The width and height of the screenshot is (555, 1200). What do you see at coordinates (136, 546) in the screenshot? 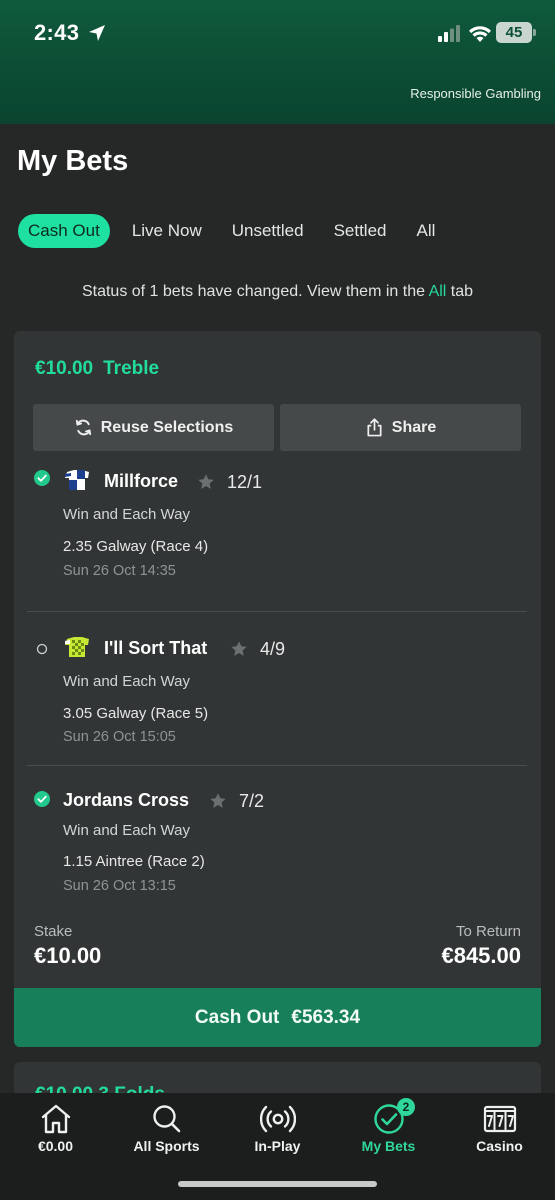
I see `selection-race: 2.35 Galway (Race 4)` at bounding box center [136, 546].